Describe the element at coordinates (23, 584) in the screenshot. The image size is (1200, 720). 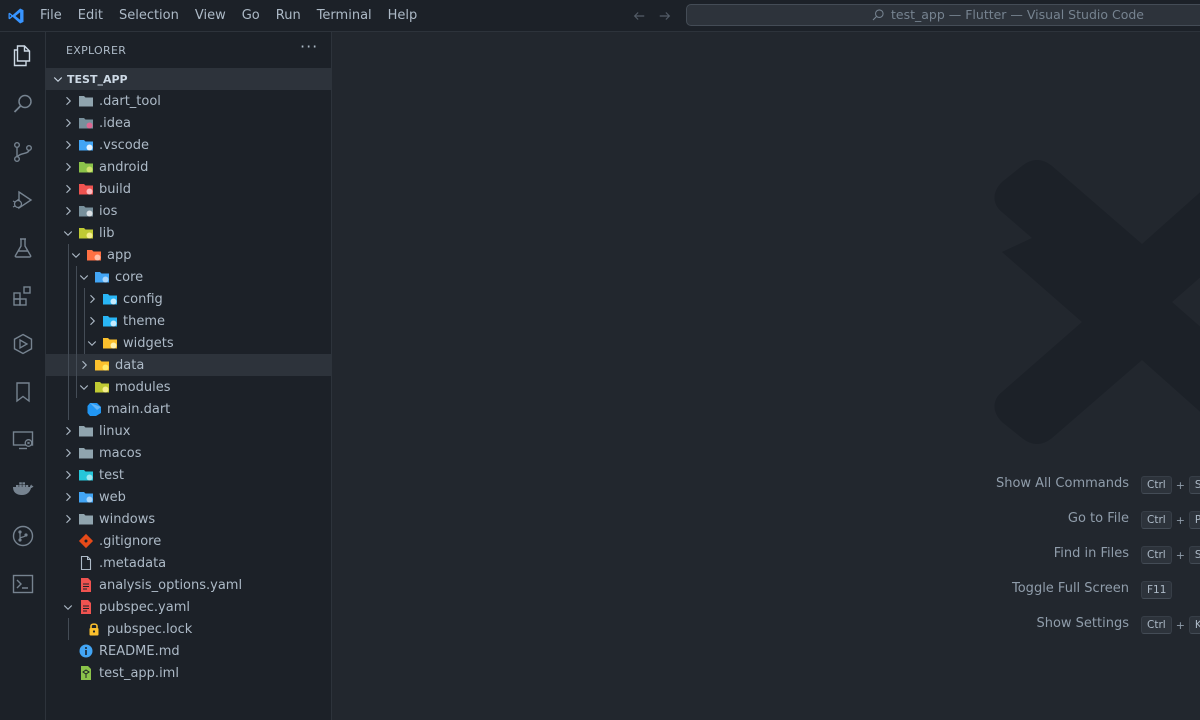
I see `terminal-icon` at that location.